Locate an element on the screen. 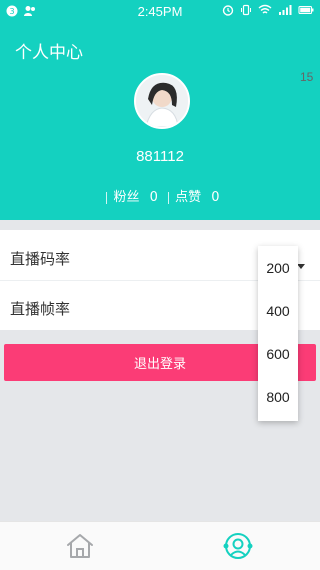  home-icon is located at coordinates (80, 546).